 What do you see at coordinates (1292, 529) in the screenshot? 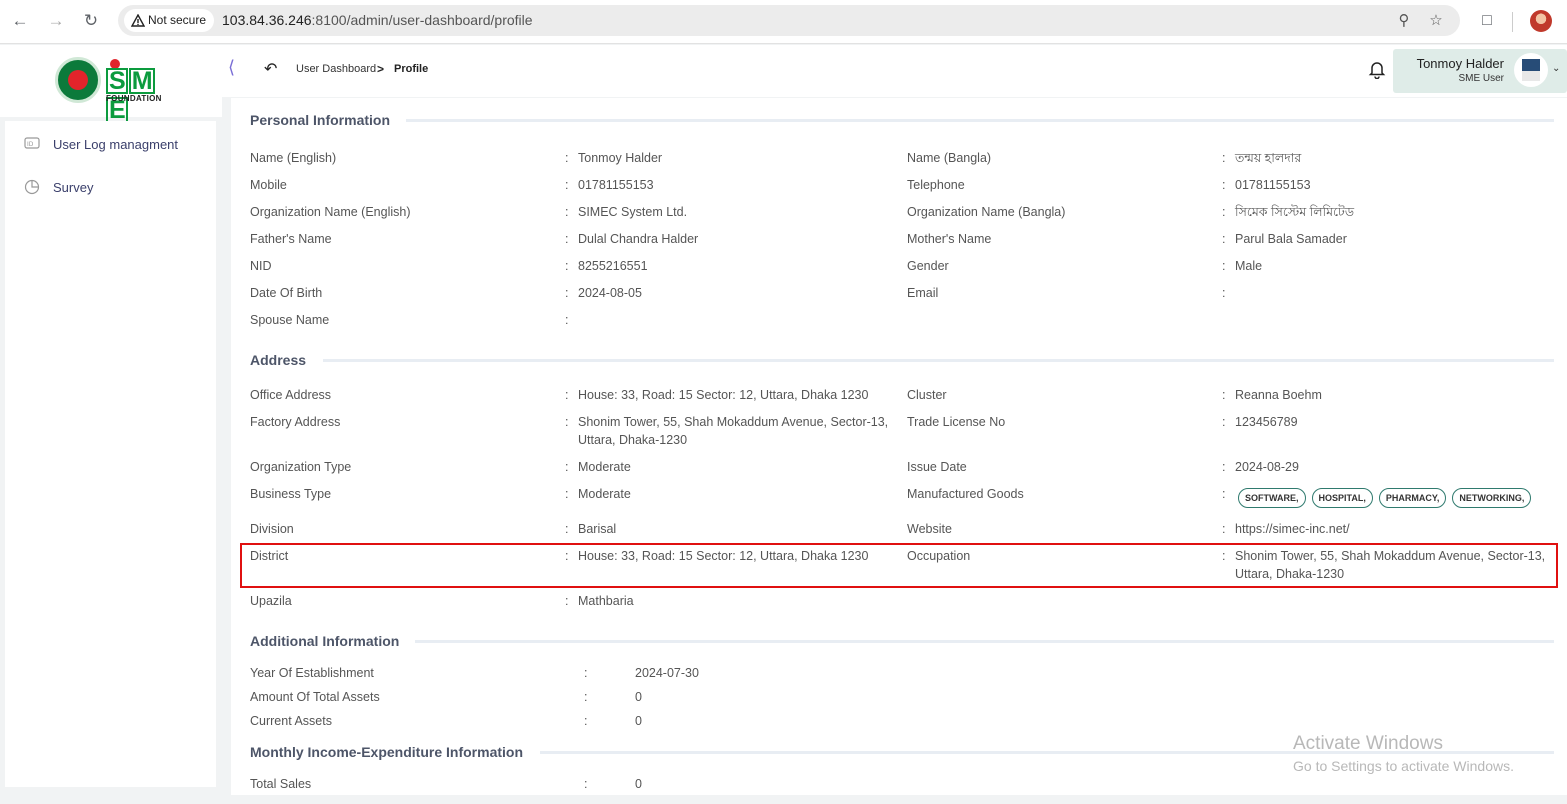
I see `website-link: https://simec-inc.net/` at bounding box center [1292, 529].